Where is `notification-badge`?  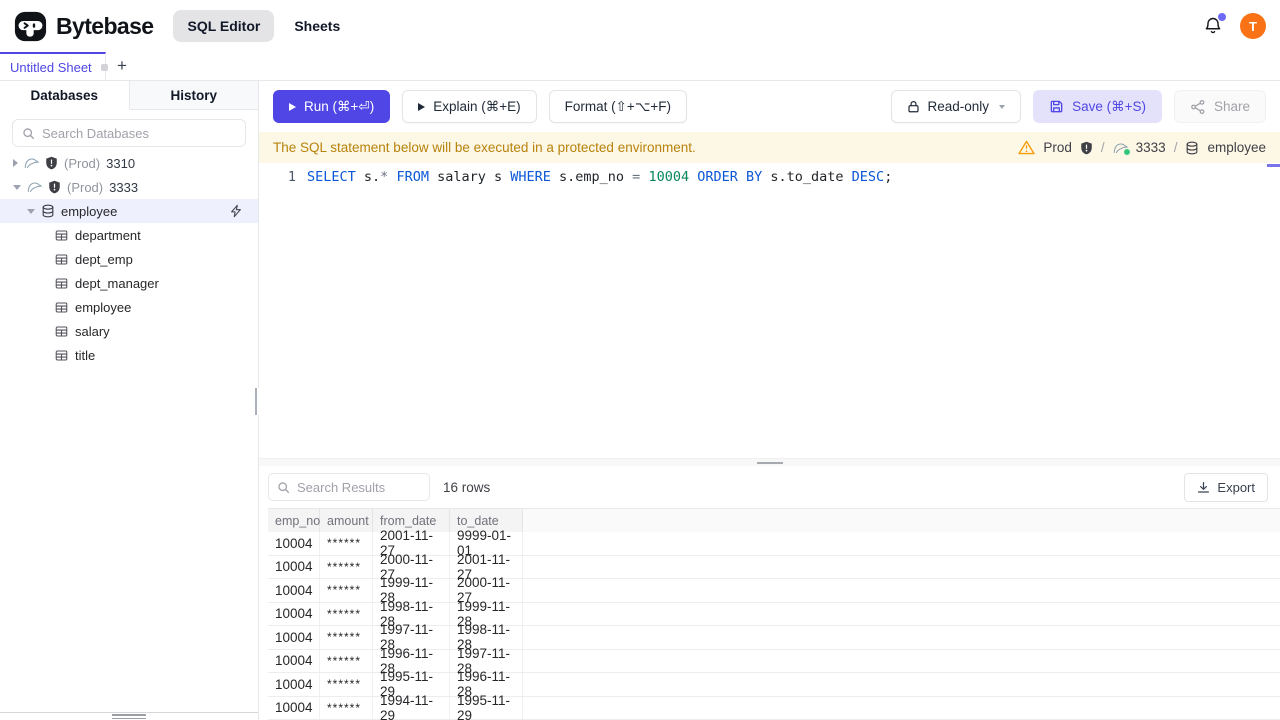 notification-badge is located at coordinates (1222, 17).